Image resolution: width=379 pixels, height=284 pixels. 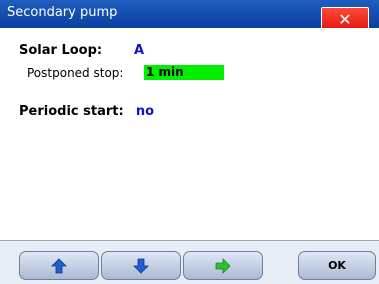 What do you see at coordinates (62, 12) in the screenshot?
I see `window-title: Secondary pump` at bounding box center [62, 12].